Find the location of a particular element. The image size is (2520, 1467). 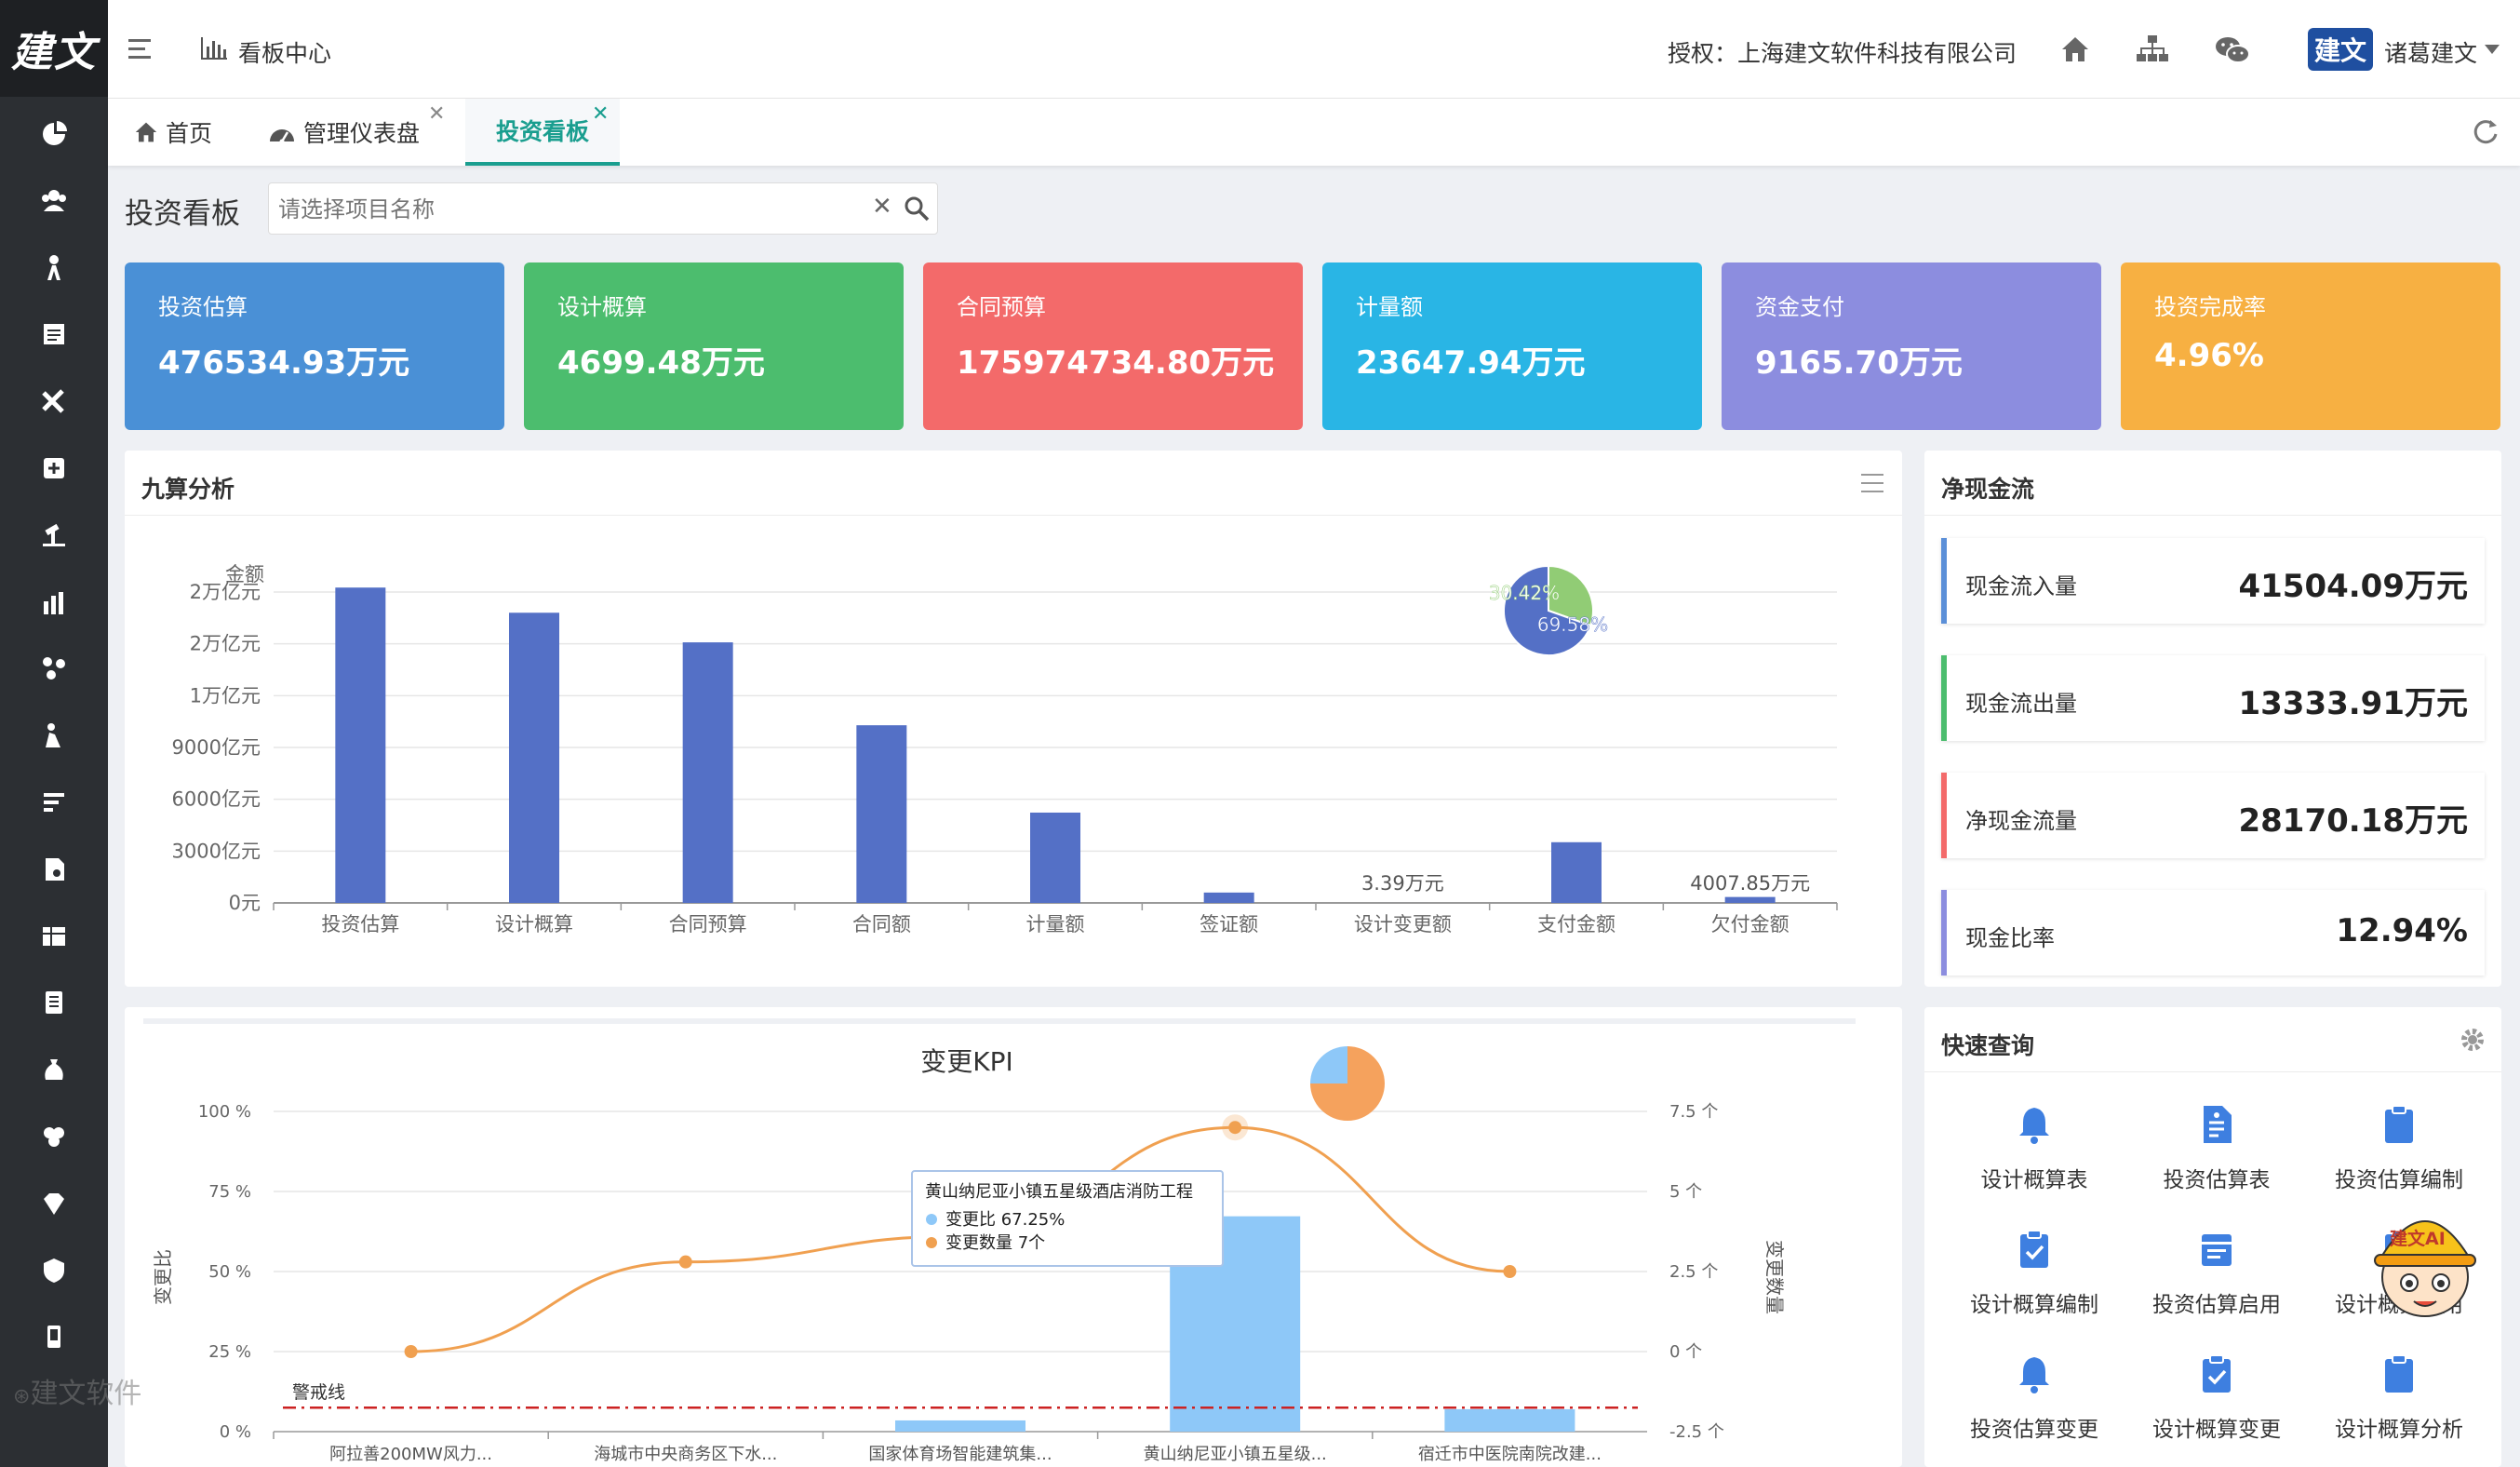

quick-query-item: 投资估算变更 is located at coordinates (2034, 1398).